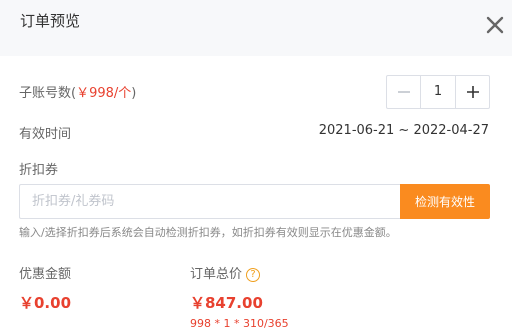 Image resolution: width=512 pixels, height=331 pixels. I want to click on subaccount-label: 子账号数(￥998/个), so click(77, 91).